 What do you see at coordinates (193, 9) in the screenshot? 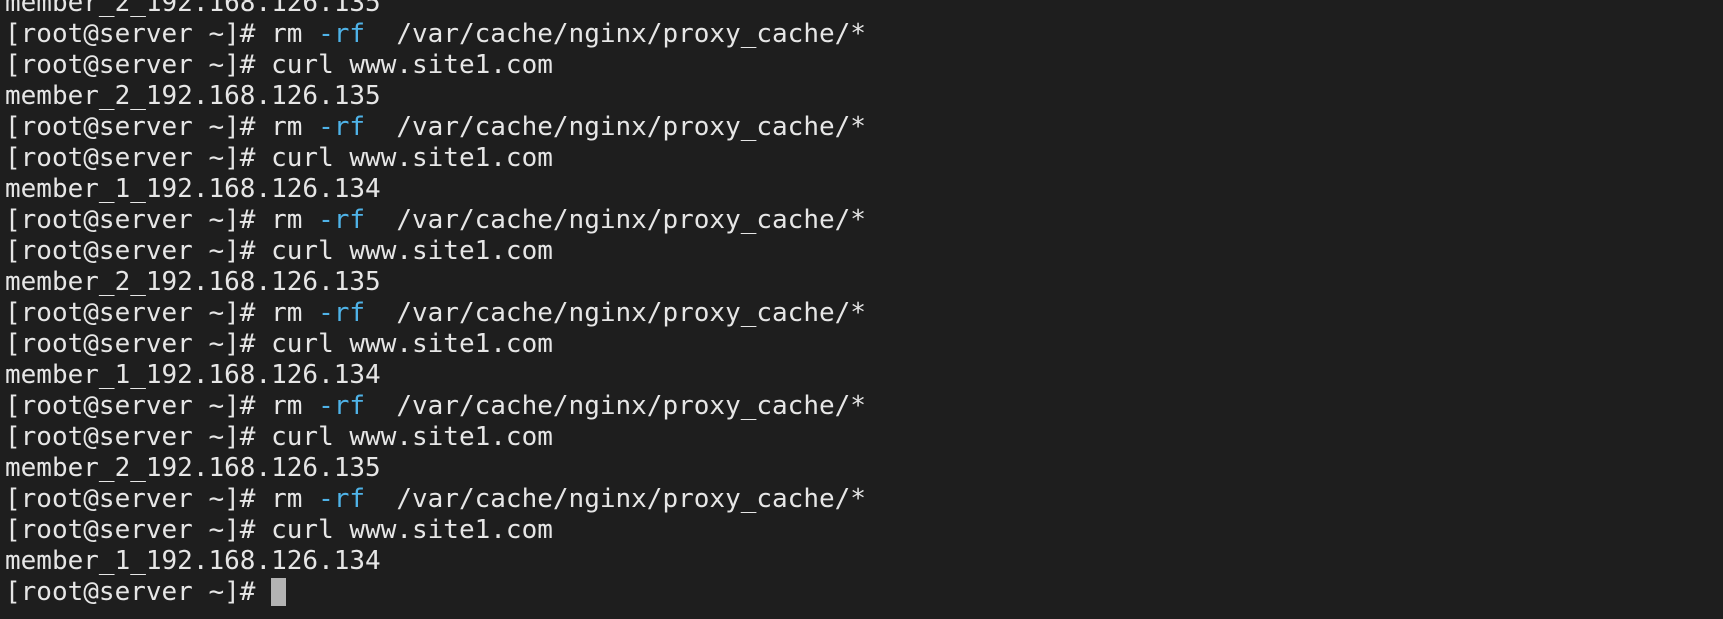
I see `scrolled-output-line: member_2_192.168.126.135` at bounding box center [193, 9].